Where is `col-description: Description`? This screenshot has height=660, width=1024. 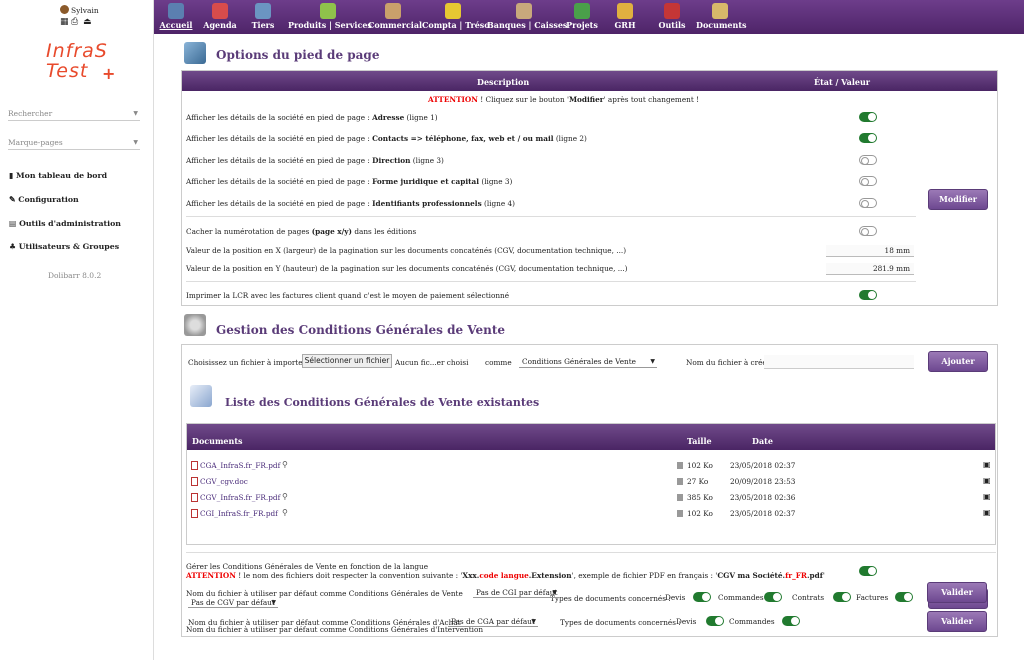
col-description: Description is located at coordinates (503, 82).